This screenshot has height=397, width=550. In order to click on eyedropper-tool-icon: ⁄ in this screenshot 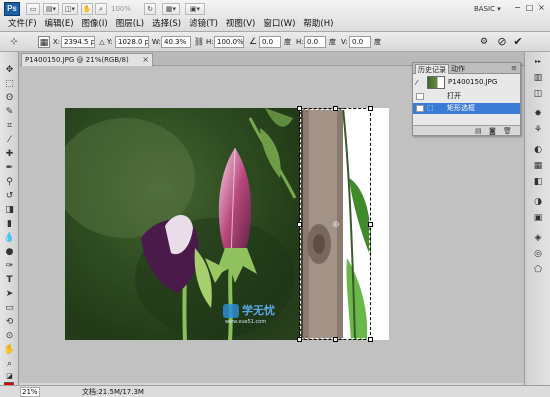, I will do `click(9, 140)`.